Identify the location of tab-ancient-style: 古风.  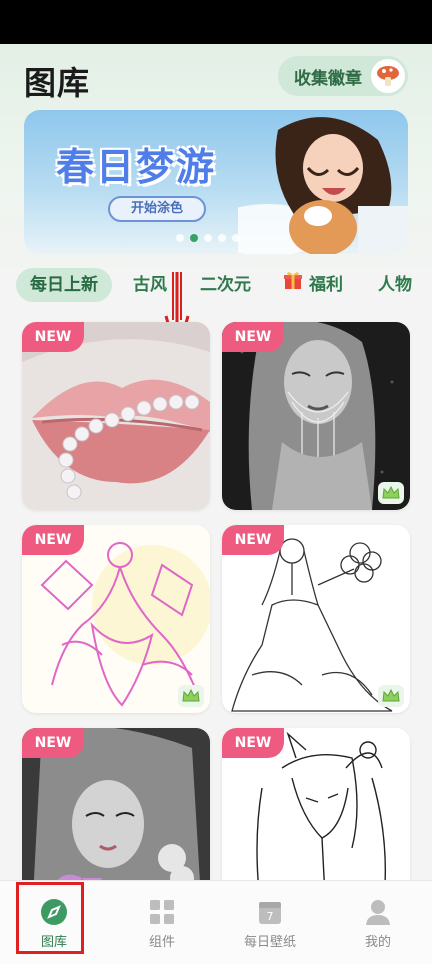
(150, 285).